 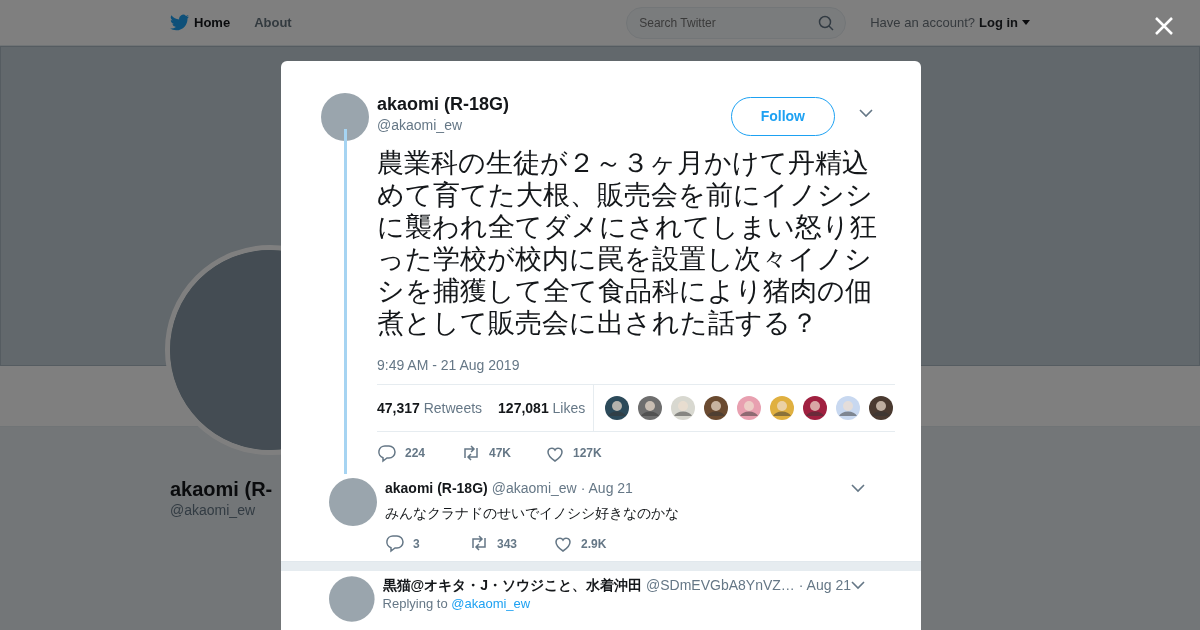 I want to click on nav-link: About, so click(x=273, y=22).